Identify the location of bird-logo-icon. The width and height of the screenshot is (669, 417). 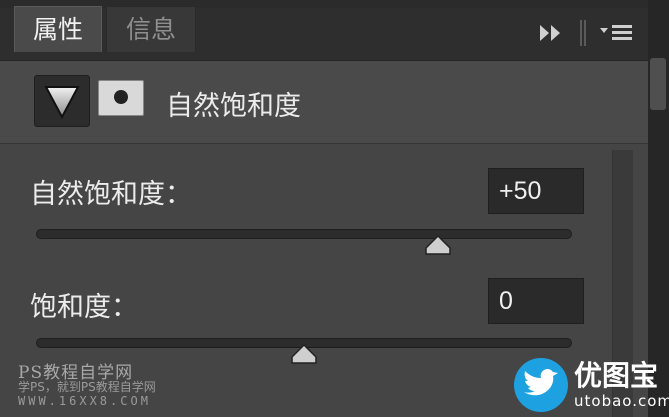
(541, 385).